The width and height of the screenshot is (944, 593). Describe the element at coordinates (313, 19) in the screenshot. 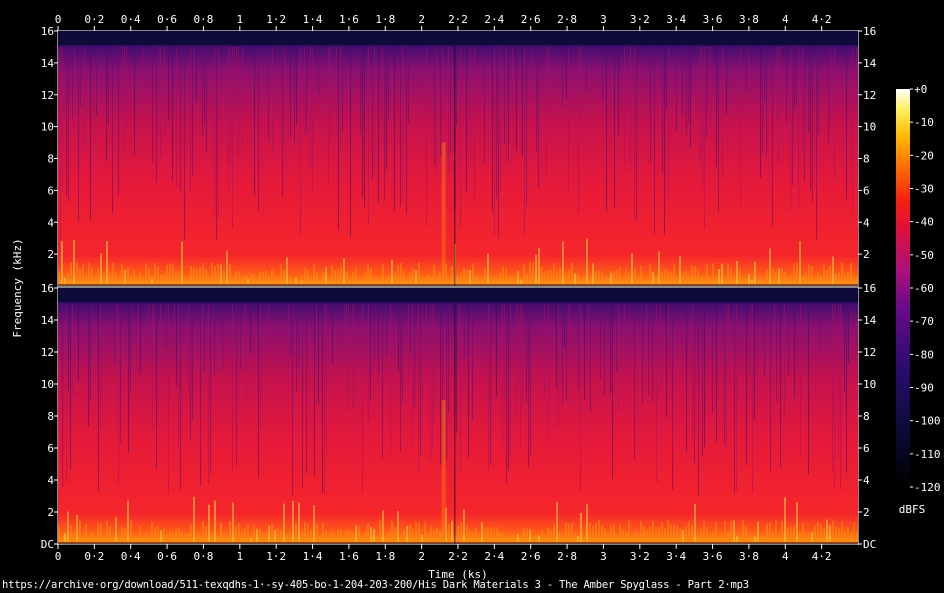

I see `x-tick-label-top: 1·4` at that location.